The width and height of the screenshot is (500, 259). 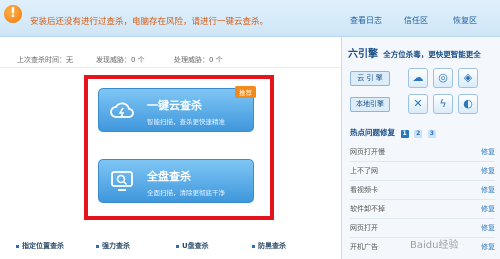 I want to click on quick-scan-title: 一键云查杀, so click(x=174, y=105).